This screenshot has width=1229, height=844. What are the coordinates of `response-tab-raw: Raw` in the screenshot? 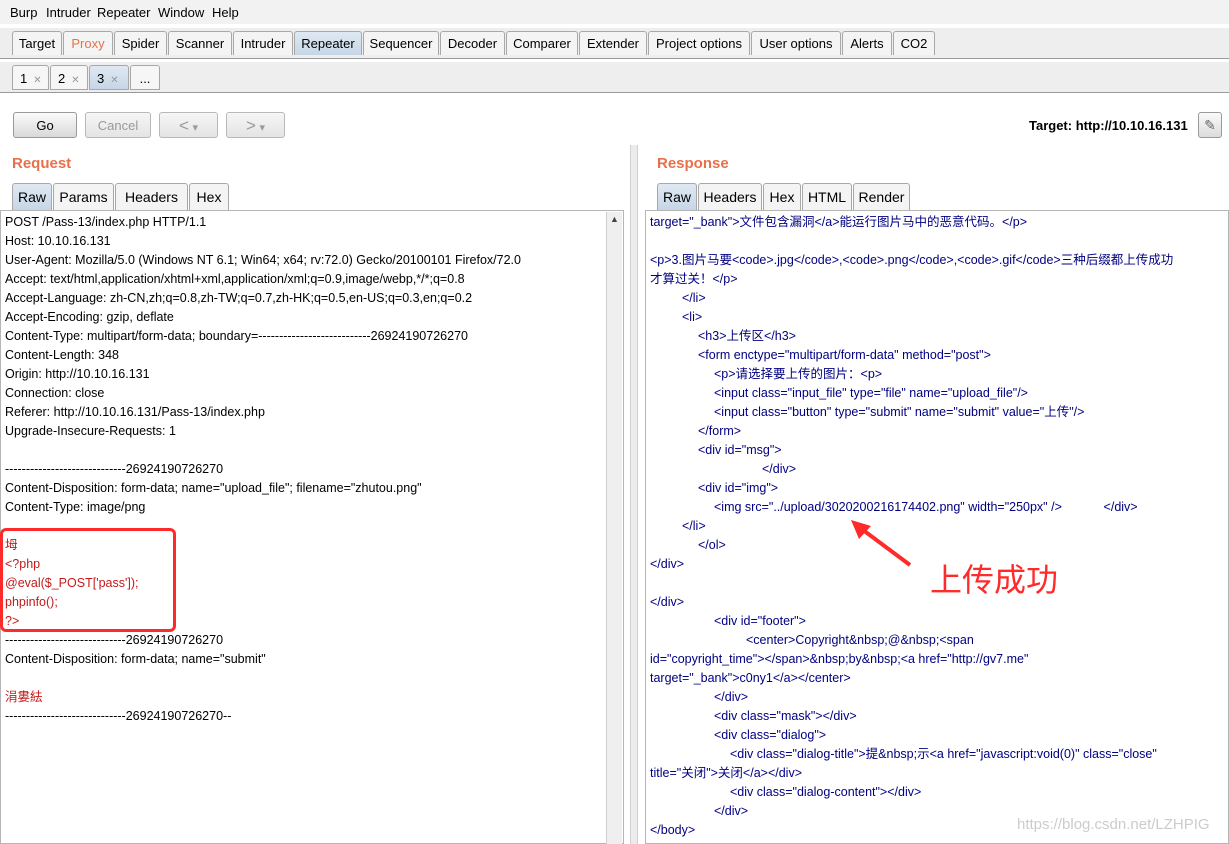 It's located at (677, 196).